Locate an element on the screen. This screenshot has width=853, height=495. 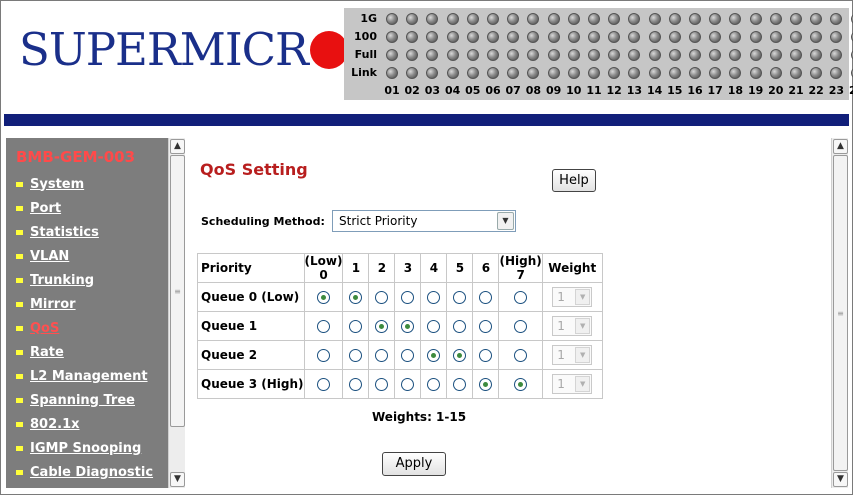
sidebar-item-igmp-snooping: IGMP Snooping is located at coordinates (87, 448).